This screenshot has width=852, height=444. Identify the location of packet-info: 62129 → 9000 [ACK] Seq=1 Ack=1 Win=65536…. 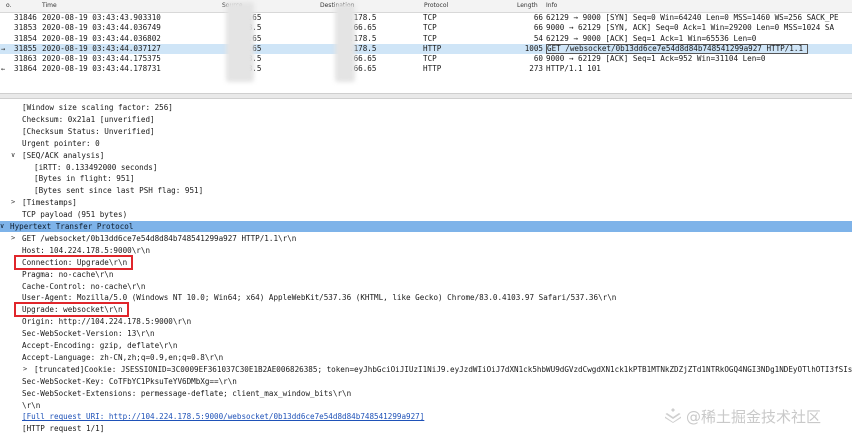
(651, 38).